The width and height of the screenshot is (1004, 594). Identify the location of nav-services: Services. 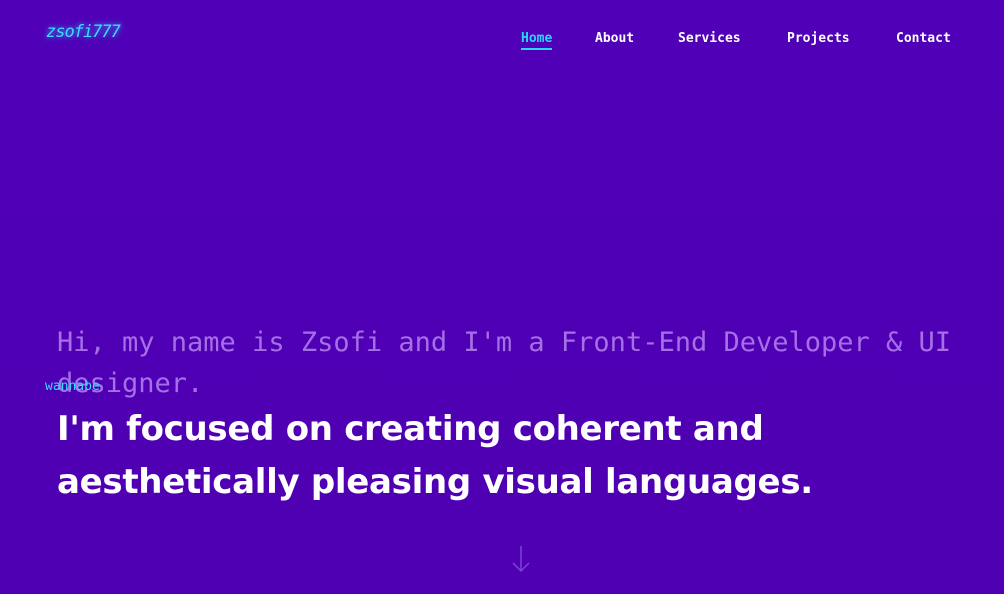
(709, 38).